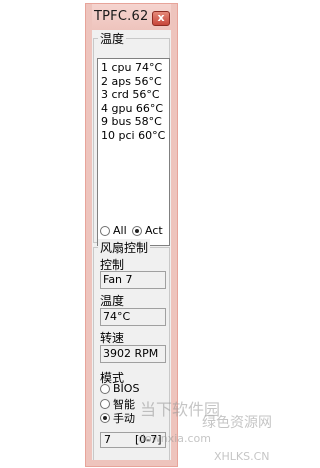 The image size is (320, 468). What do you see at coordinates (133, 354) in the screenshot?
I see `speed-field: 3902 RPM` at bounding box center [133, 354].